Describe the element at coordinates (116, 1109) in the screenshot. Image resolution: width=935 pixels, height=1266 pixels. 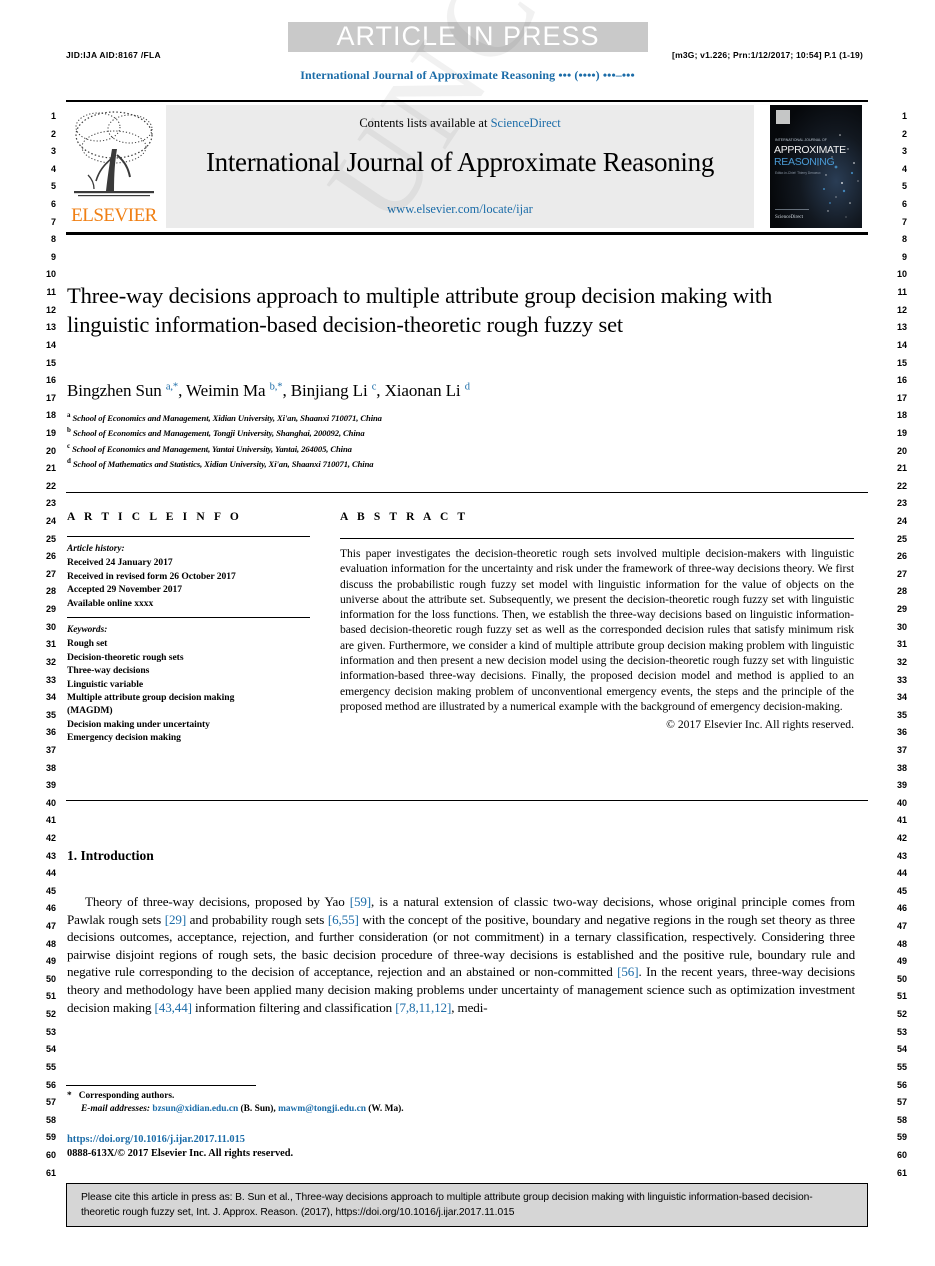
I see `email-label: E-mail addresses:` at that location.